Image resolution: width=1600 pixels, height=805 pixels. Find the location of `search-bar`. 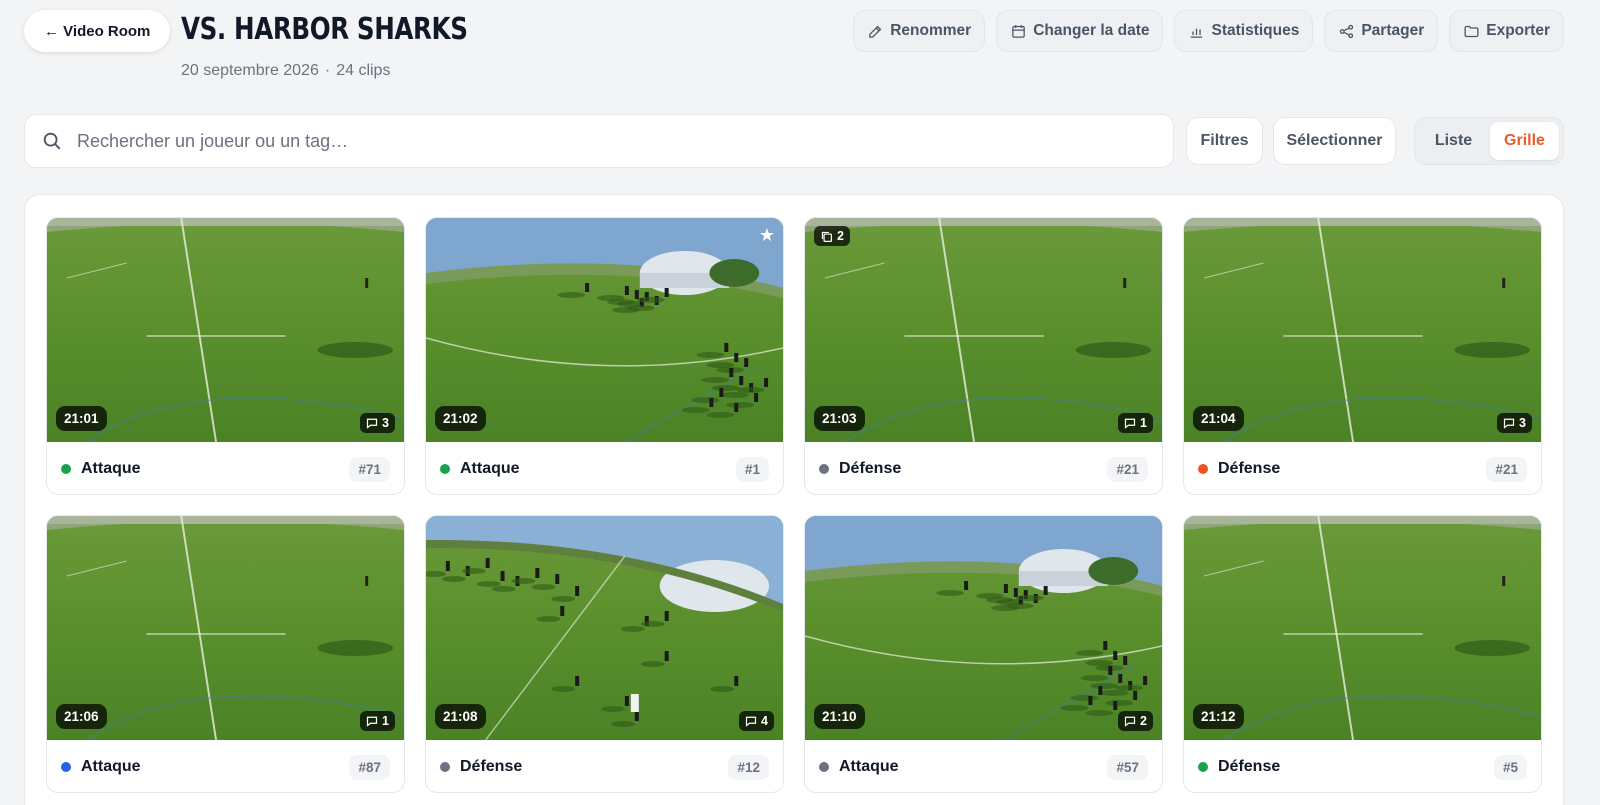

search-bar is located at coordinates (599, 141).